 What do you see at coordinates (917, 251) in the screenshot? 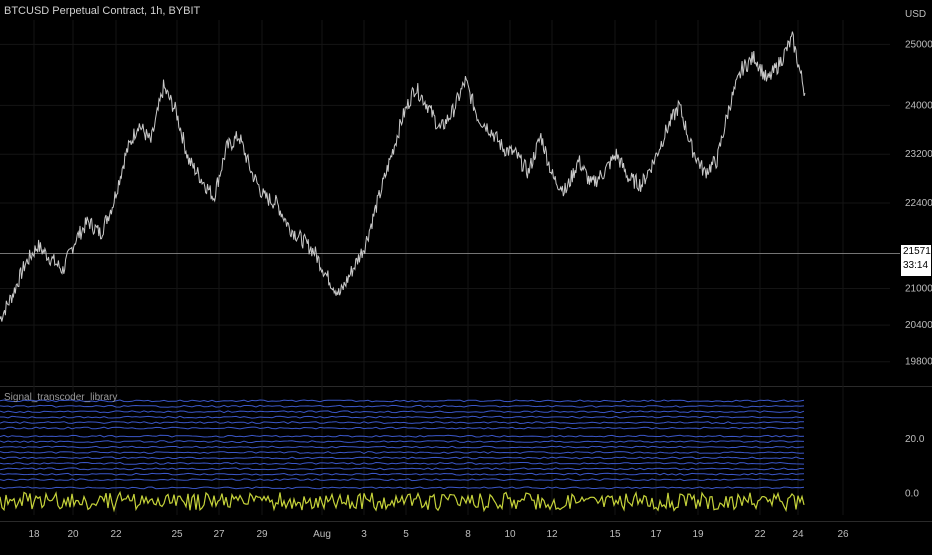
I see `last-price-value: 21571.5` at bounding box center [917, 251].